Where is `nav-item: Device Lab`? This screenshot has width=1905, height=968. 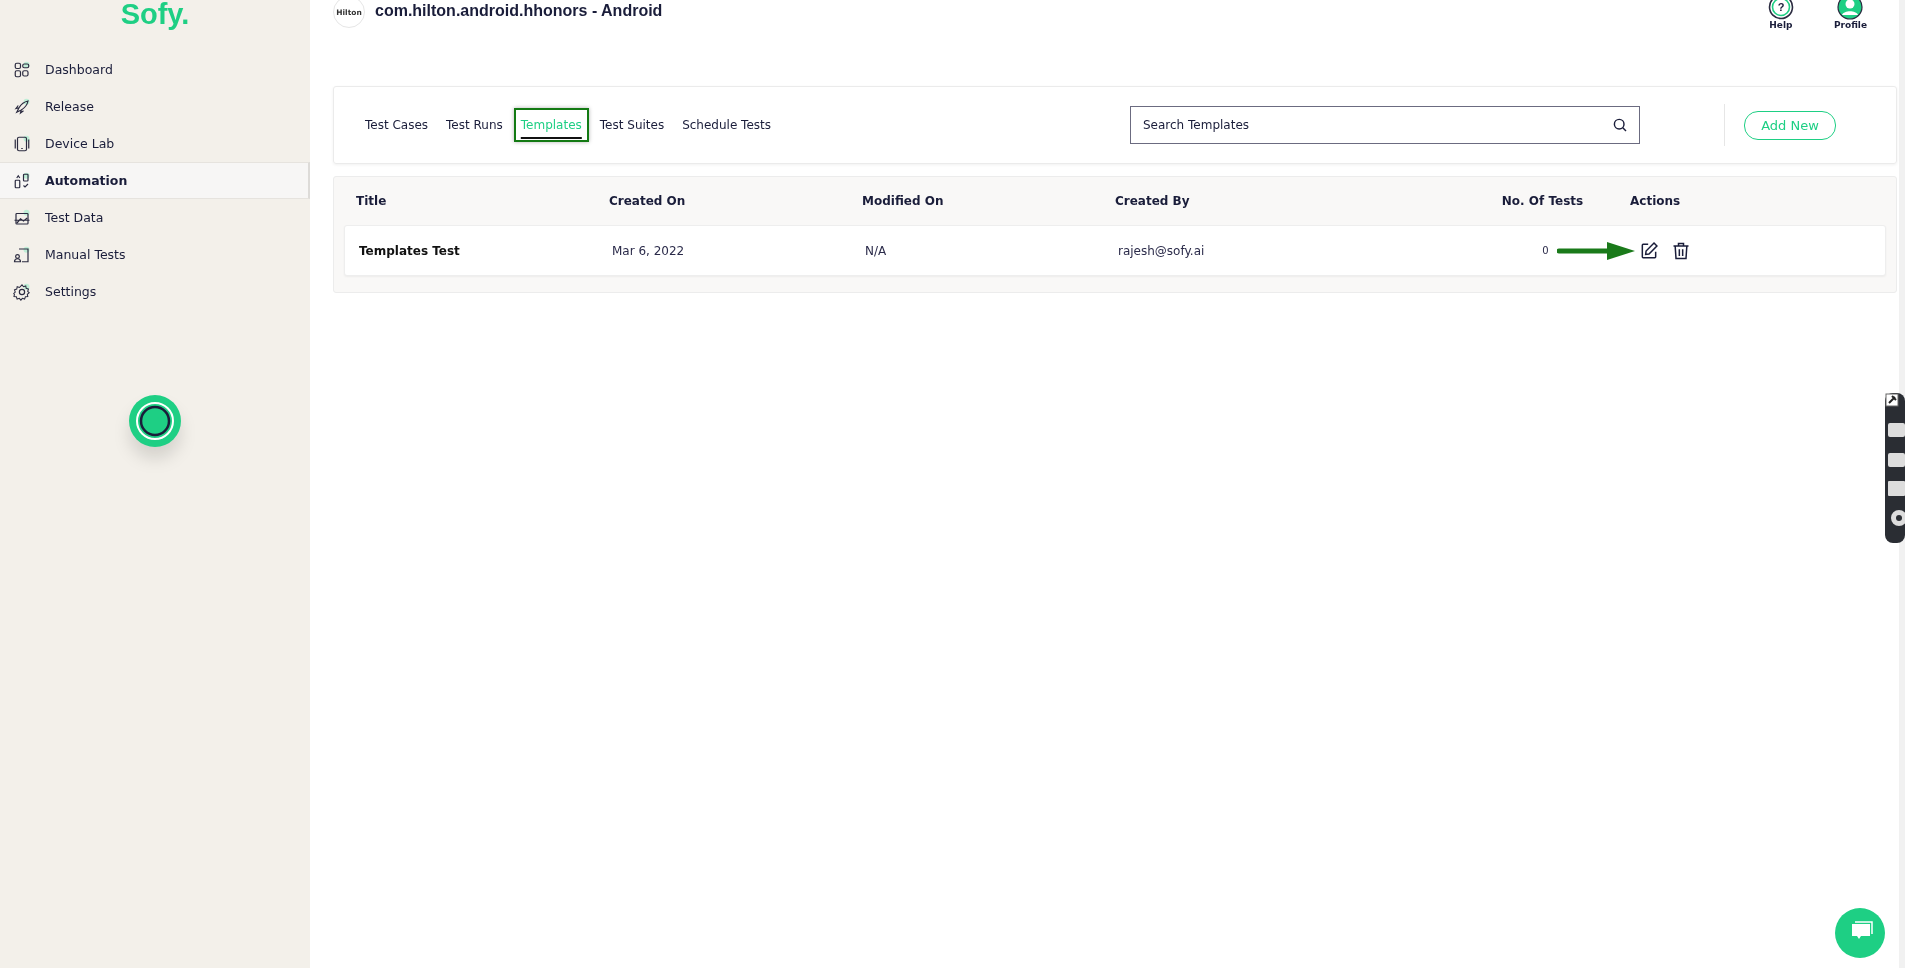 nav-item: Device Lab is located at coordinates (155, 143).